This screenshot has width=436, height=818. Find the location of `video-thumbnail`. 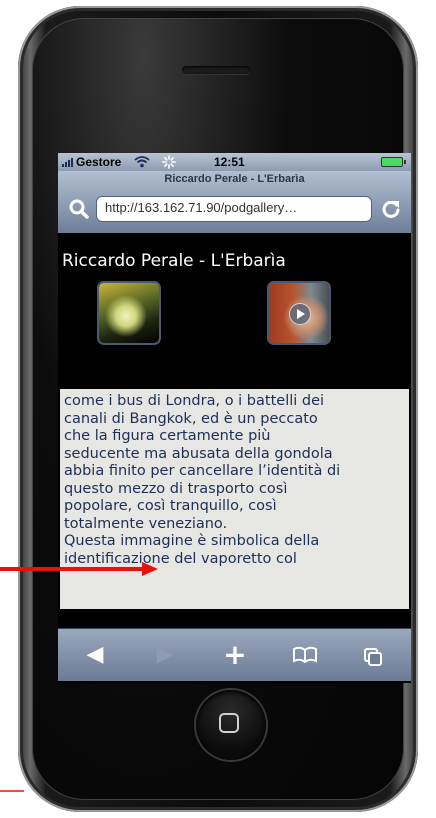

video-thumbnail is located at coordinates (299, 313).